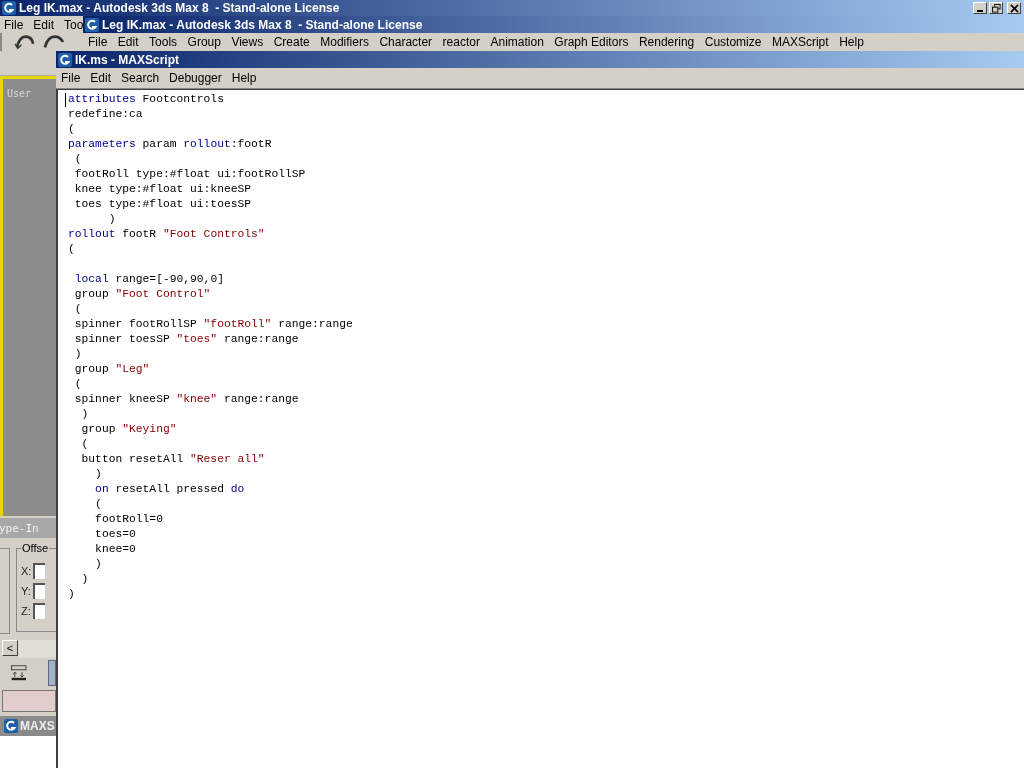 The width and height of the screenshot is (1024, 768). What do you see at coordinates (65, 100) in the screenshot?
I see `text-cursor` at bounding box center [65, 100].